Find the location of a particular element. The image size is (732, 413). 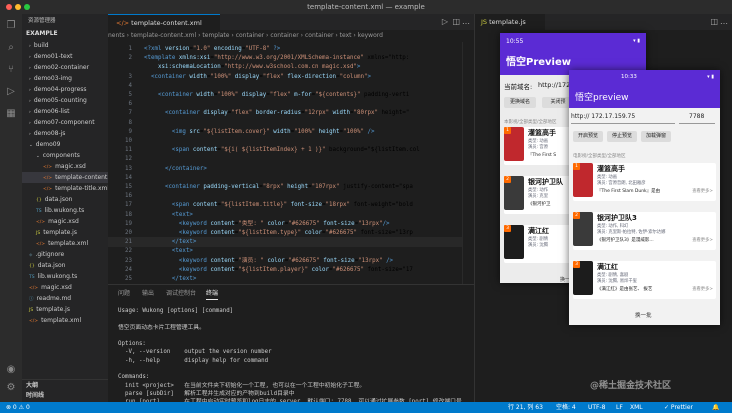

tab-label: template.js is located at coordinates (507, 22).